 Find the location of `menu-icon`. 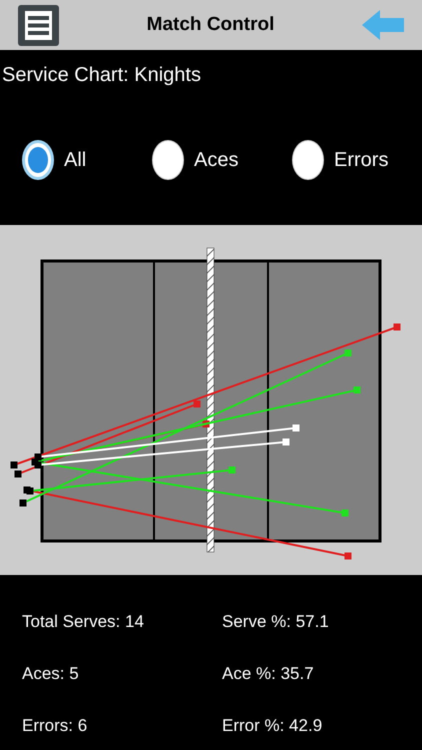

menu-icon is located at coordinates (38, 25).